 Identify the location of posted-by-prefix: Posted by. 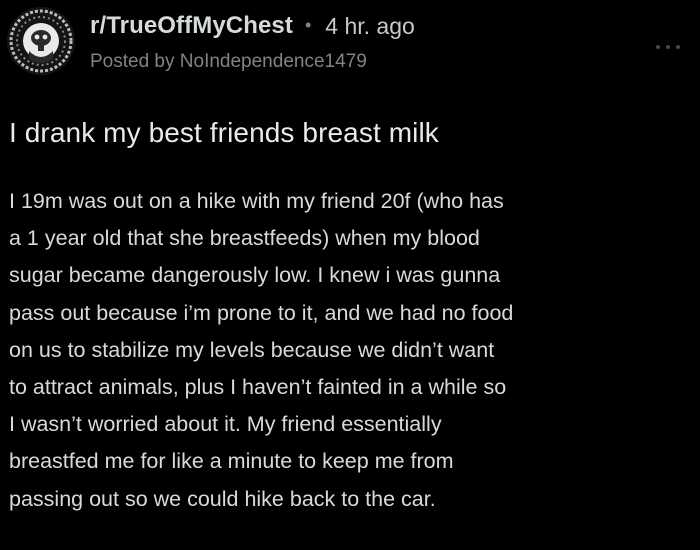
(135, 61).